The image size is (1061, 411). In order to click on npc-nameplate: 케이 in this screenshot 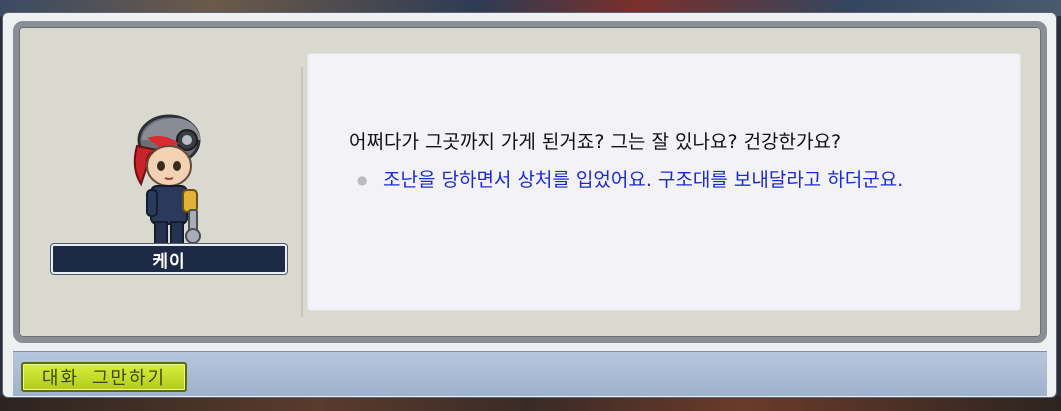, I will do `click(169, 259)`.